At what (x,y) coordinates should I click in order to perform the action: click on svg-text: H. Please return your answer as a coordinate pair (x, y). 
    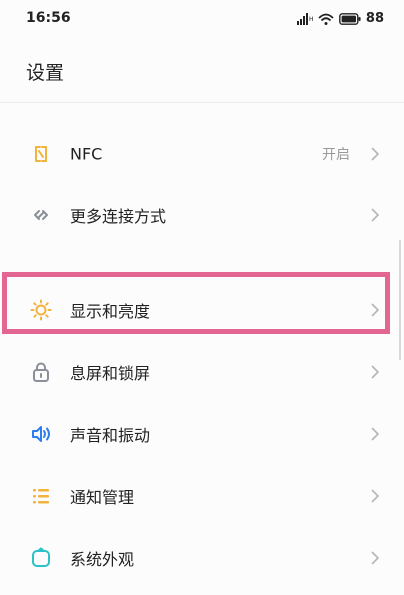
    Looking at the image, I should click on (311, 19).